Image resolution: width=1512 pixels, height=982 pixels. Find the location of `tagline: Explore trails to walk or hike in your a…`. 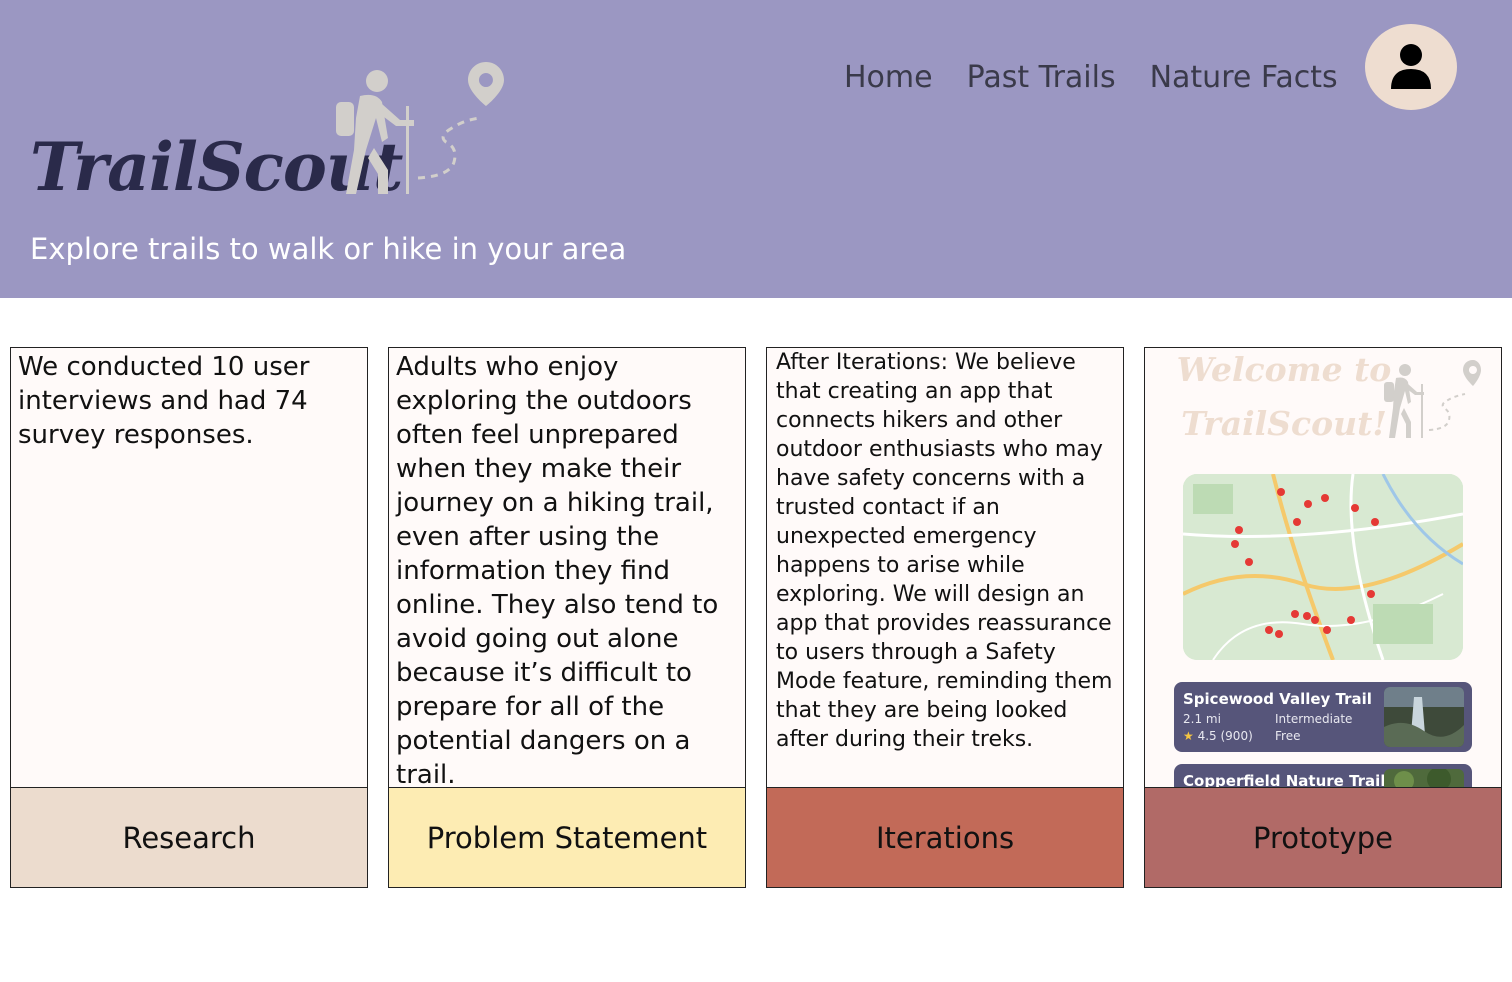

tagline: Explore trails to walk or hike in your a… is located at coordinates (328, 249).